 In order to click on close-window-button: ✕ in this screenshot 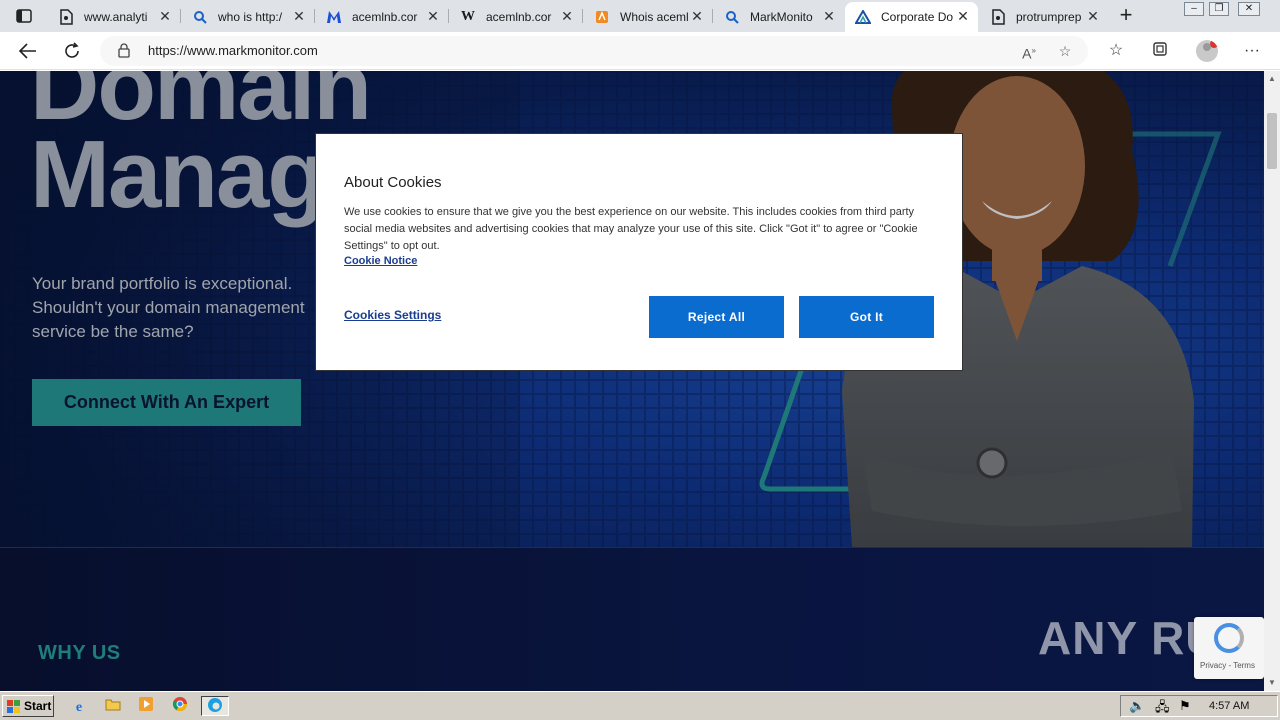, I will do `click(1249, 9)`.